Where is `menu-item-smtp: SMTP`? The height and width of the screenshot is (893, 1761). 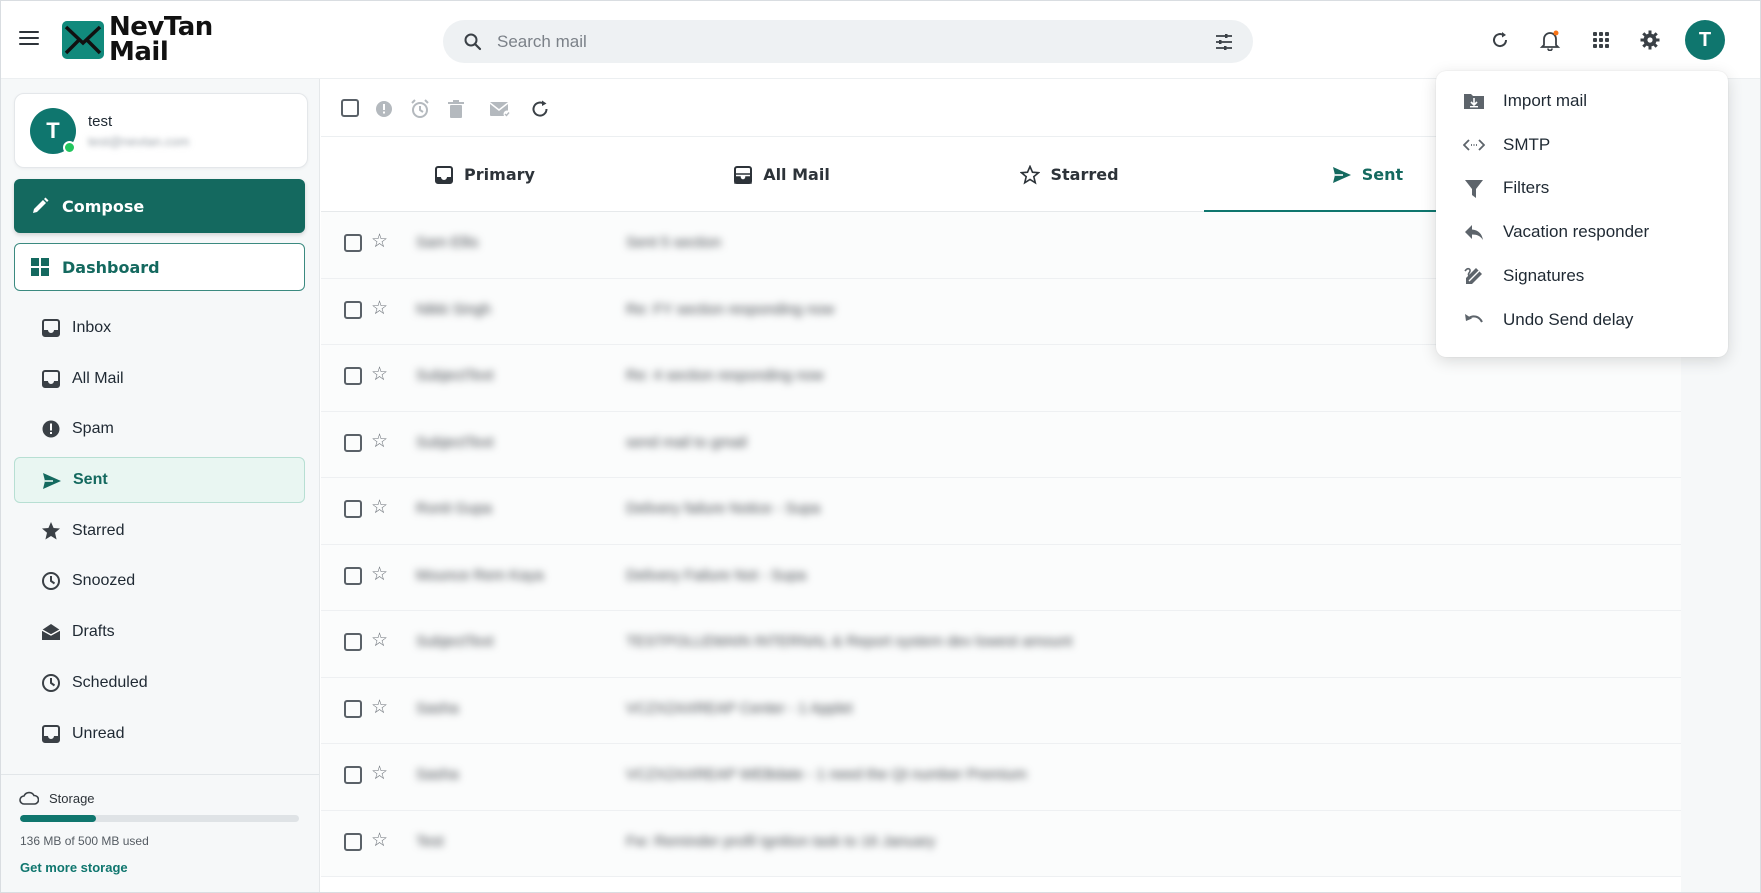
menu-item-smtp: SMTP is located at coordinates (1582, 145).